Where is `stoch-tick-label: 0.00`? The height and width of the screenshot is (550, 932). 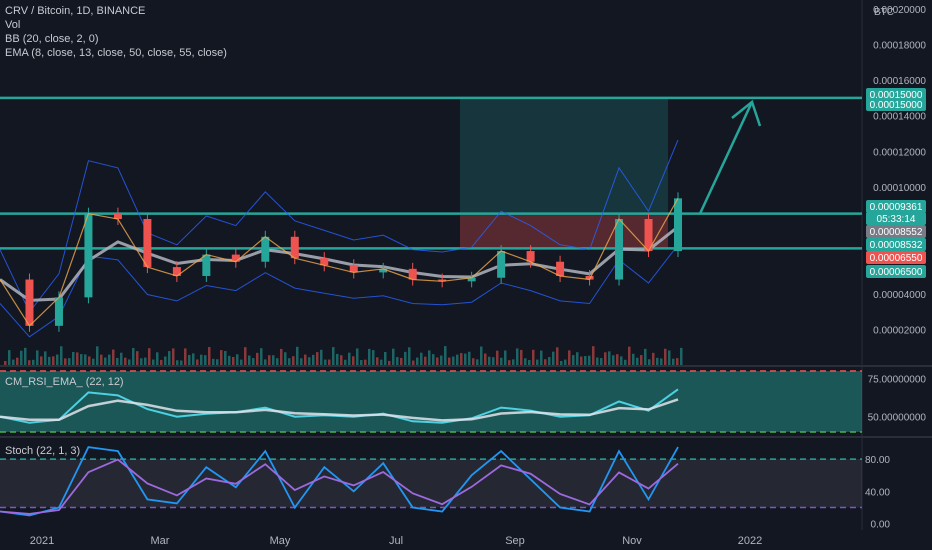
stoch-tick-label: 0.00 is located at coordinates (881, 525).